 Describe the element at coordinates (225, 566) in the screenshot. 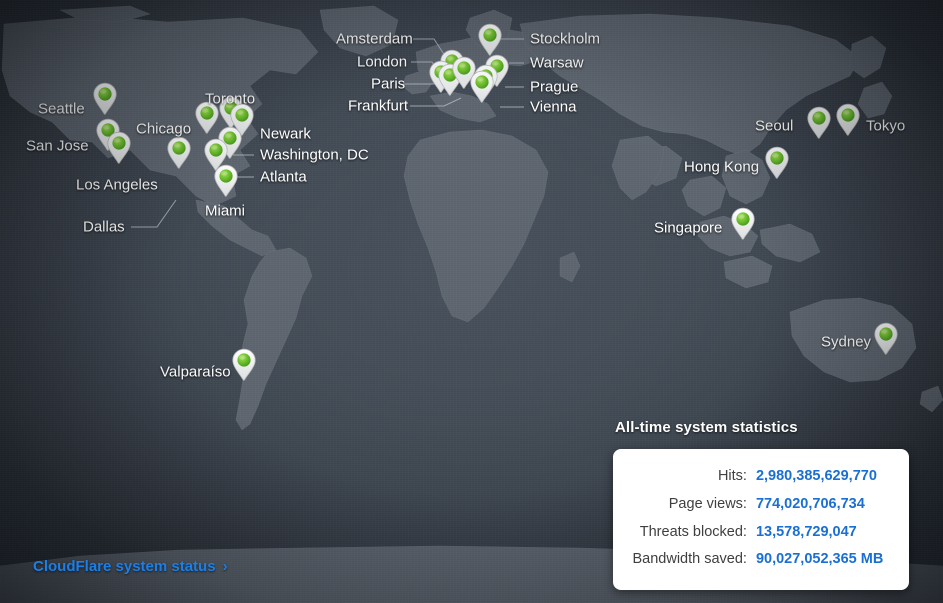

I see `chevron-right-icon: ›` at that location.